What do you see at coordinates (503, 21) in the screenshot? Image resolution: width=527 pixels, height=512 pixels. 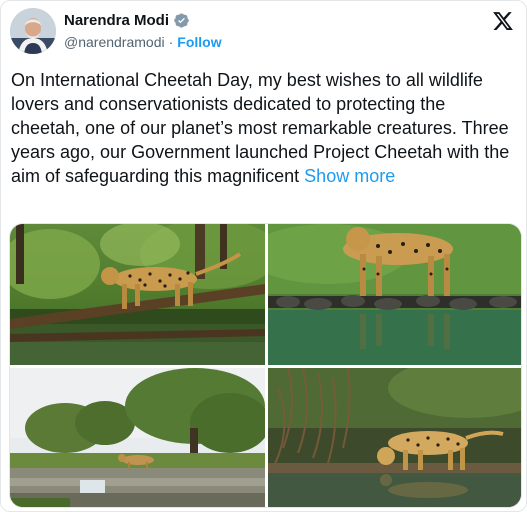 I see `x-logo-icon` at bounding box center [503, 21].